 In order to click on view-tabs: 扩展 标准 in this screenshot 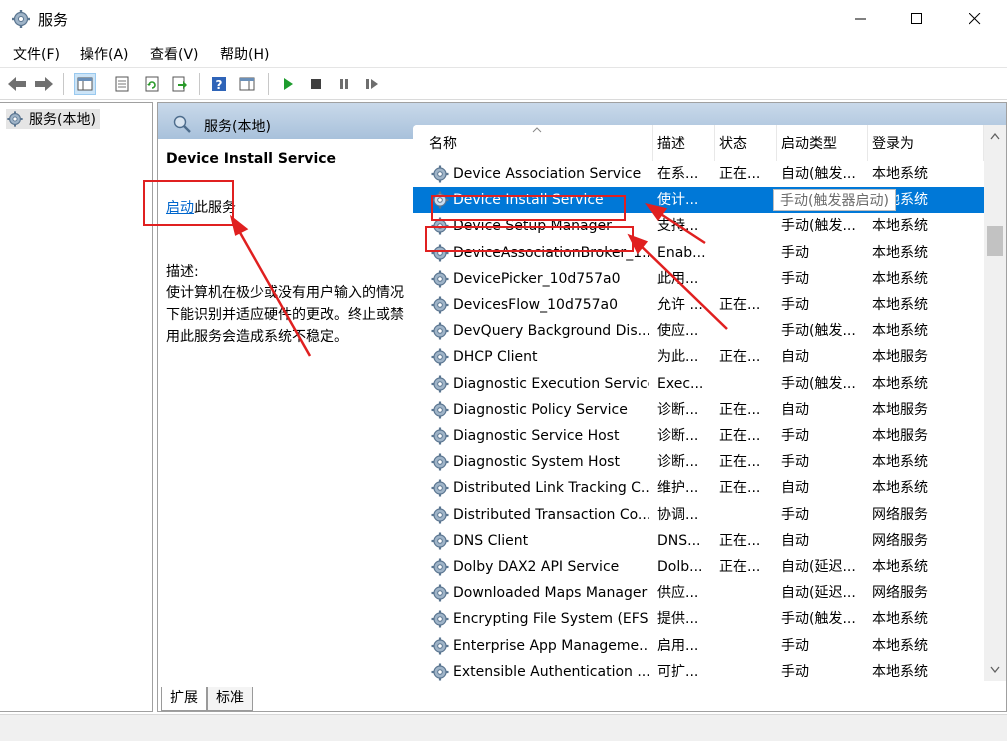, I will do `click(582, 699)`.